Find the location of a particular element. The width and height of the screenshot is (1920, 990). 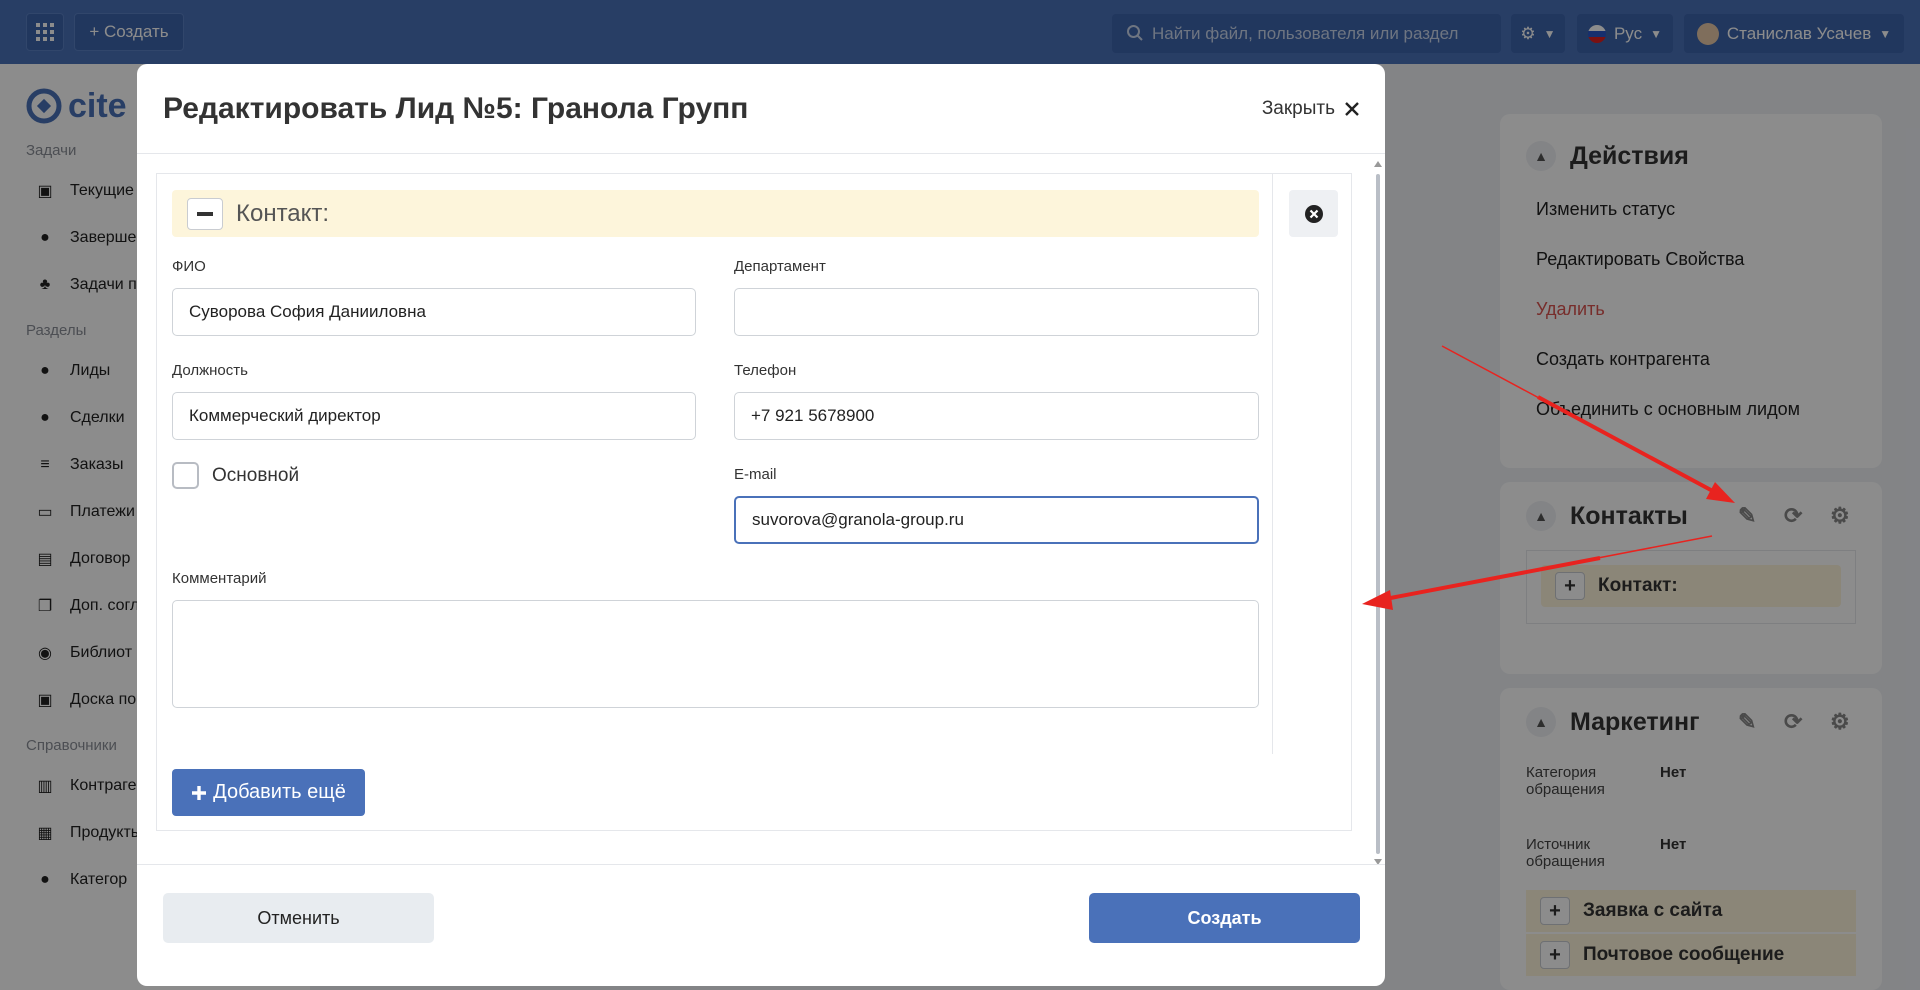

collapse-button is located at coordinates (205, 213).